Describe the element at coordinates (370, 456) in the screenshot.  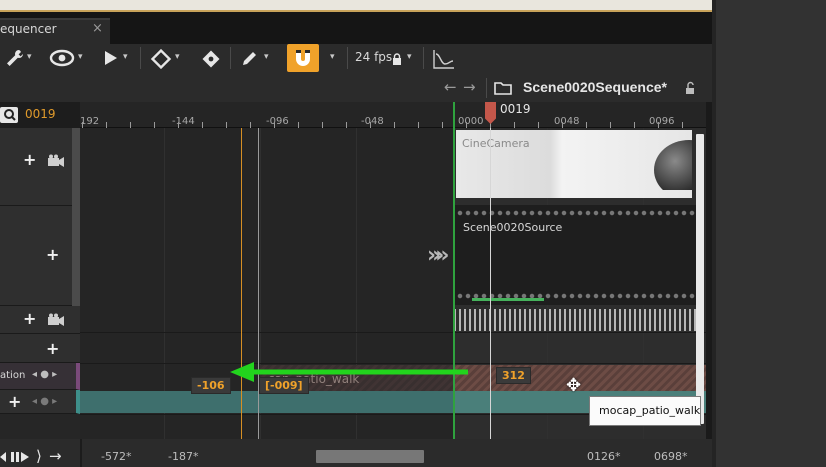
I see `timeline-horizontal-scrollbar` at that location.